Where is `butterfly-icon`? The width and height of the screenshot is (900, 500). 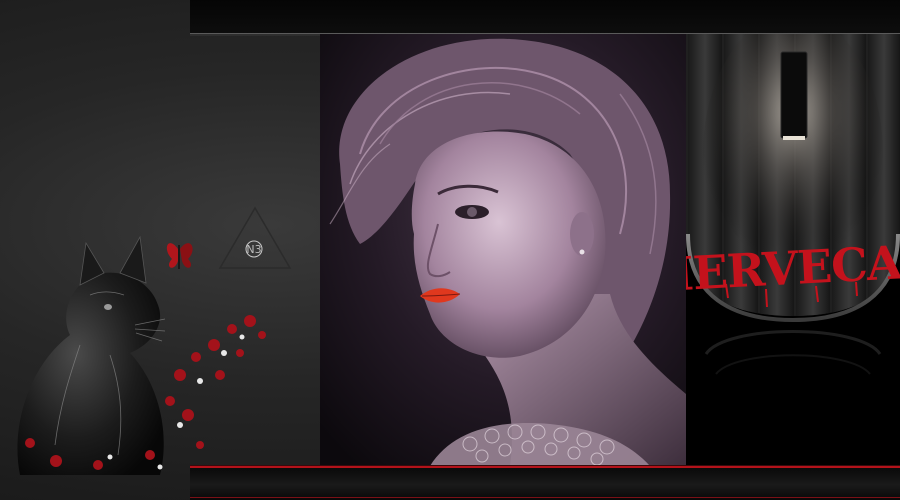 butterfly-icon is located at coordinates (179, 256).